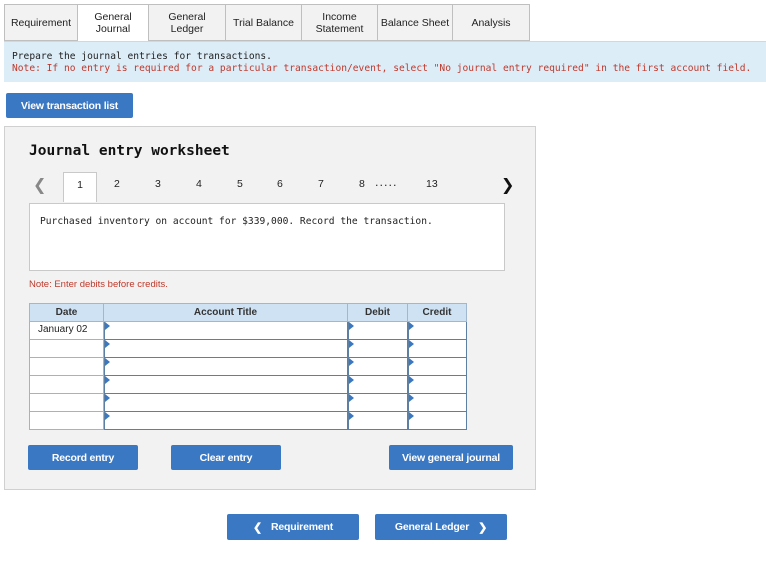  I want to click on table-row: January 02, so click(248, 331).